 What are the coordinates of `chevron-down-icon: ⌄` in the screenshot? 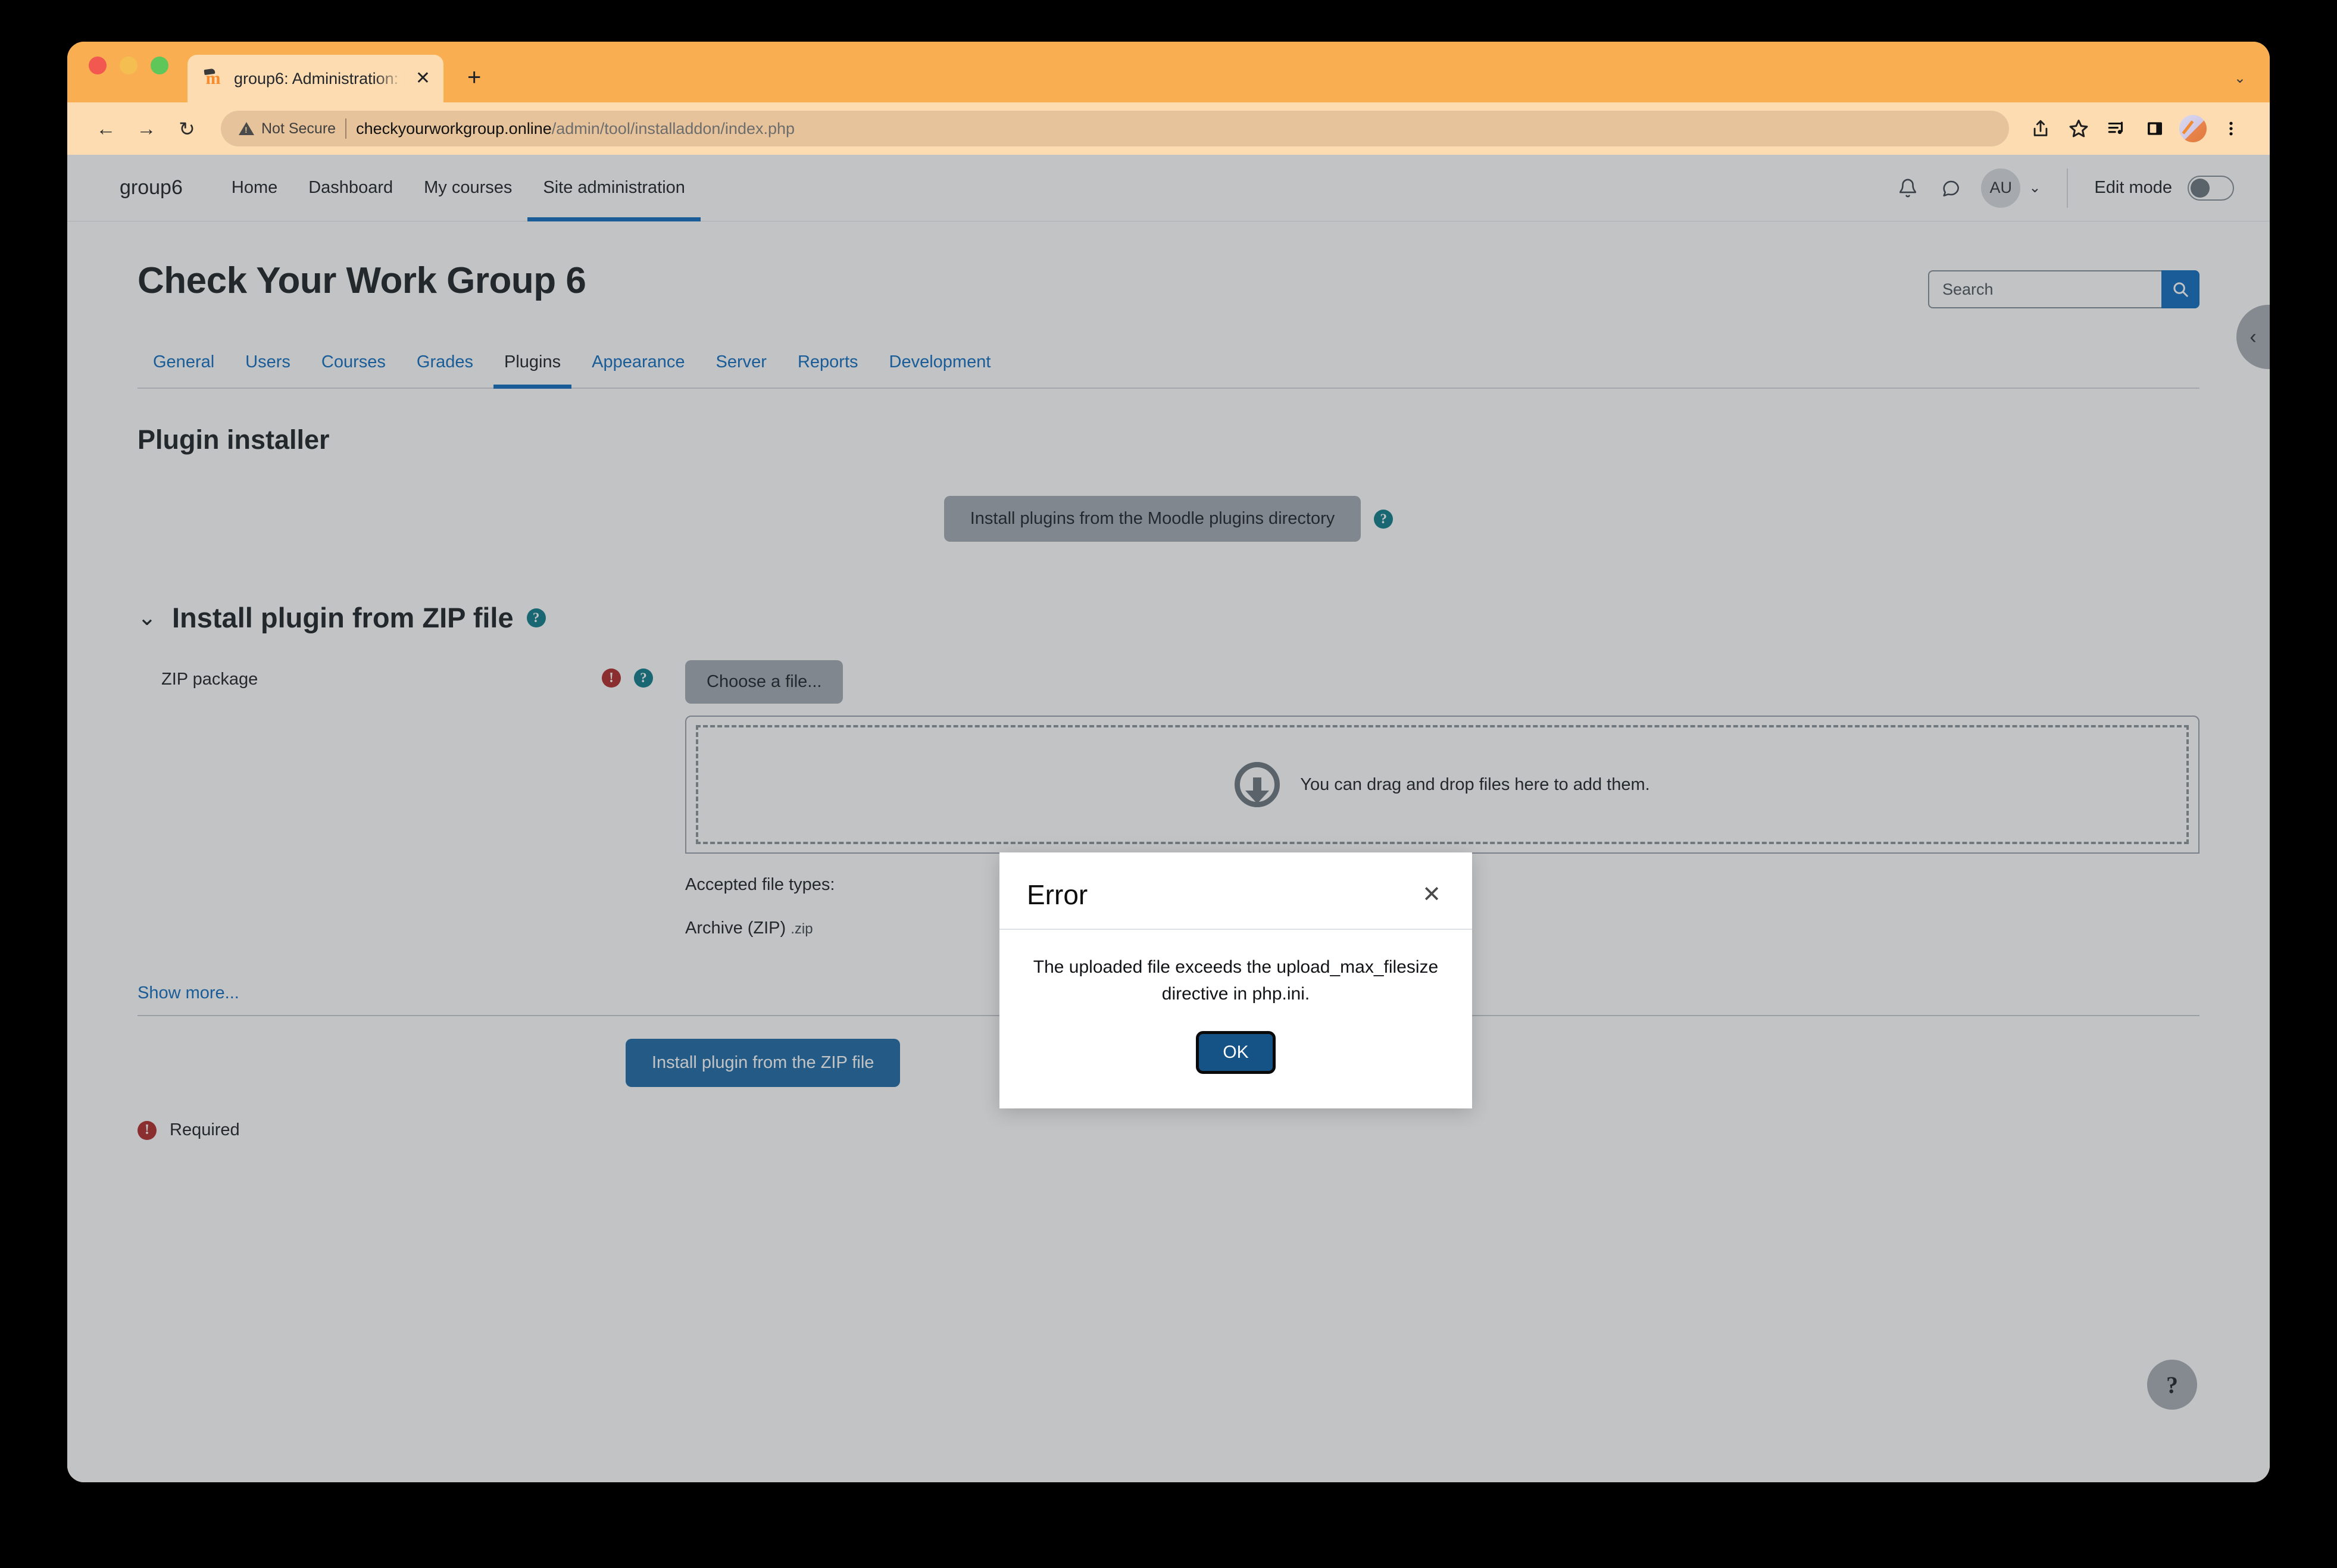 It's located at (2240, 78).